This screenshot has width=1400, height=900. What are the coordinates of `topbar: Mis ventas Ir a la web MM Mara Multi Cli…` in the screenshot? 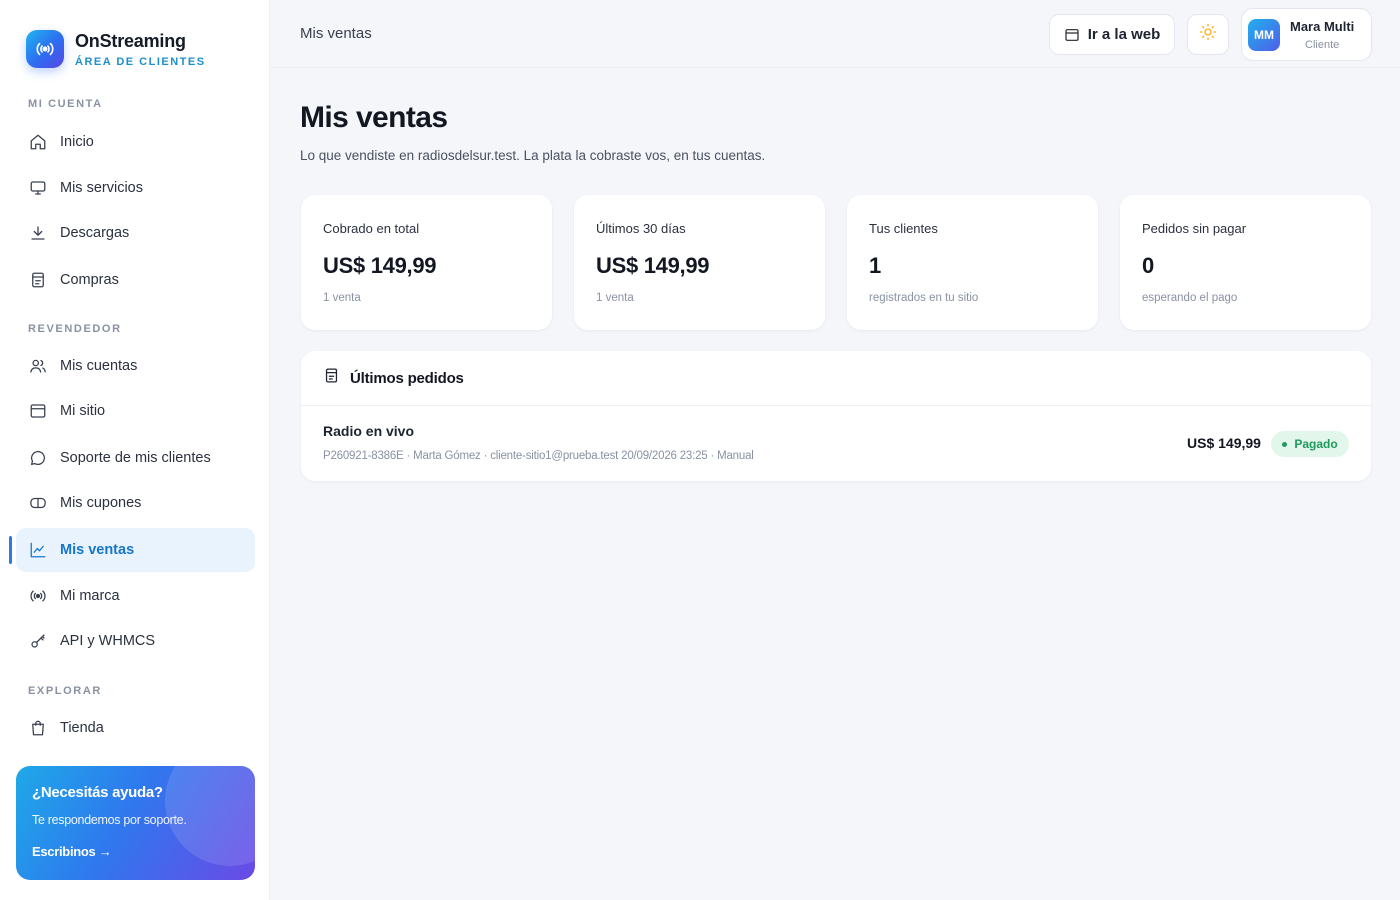 It's located at (835, 34).